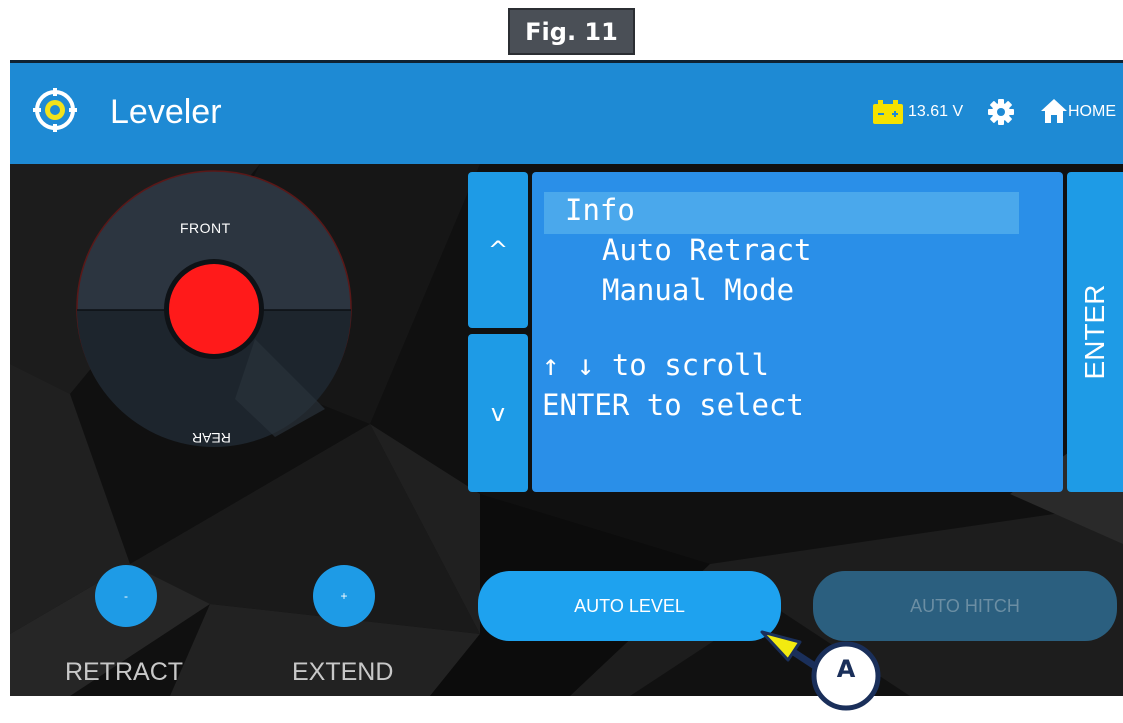  I want to click on battery-icon, so click(888, 112).